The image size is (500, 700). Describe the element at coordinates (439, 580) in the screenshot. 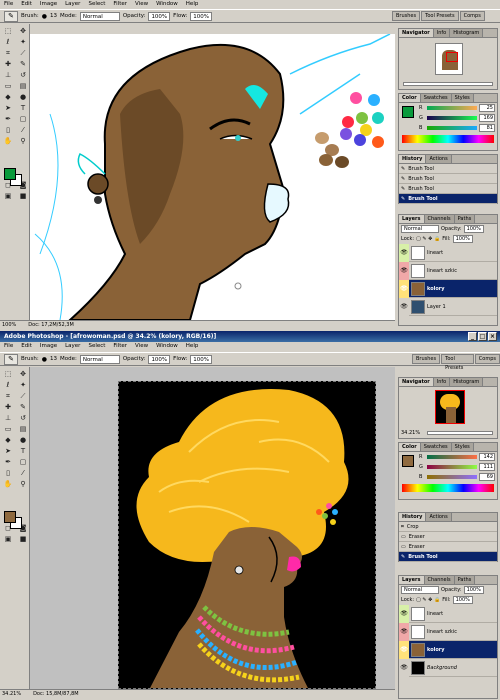

I see `tab-channels: Channels` at that location.